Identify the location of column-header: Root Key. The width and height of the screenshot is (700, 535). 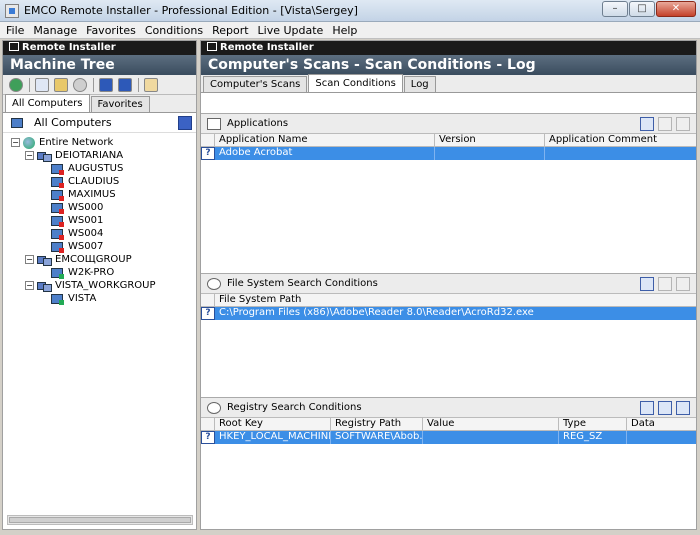
(273, 424).